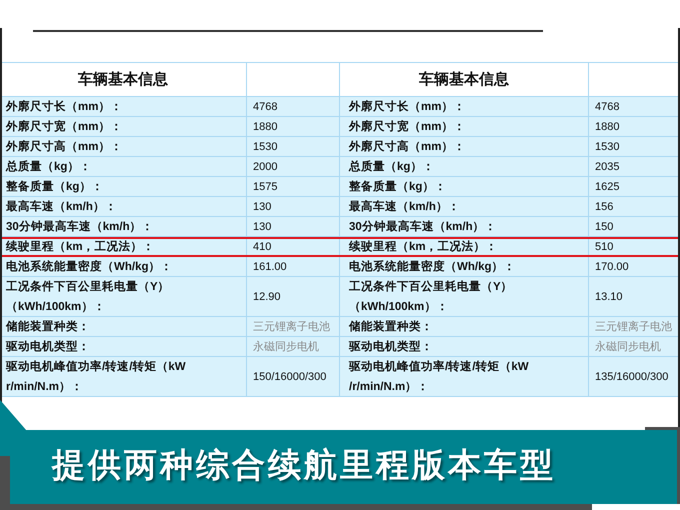 The image size is (680, 510). I want to click on spec-value: 2000, so click(293, 167).